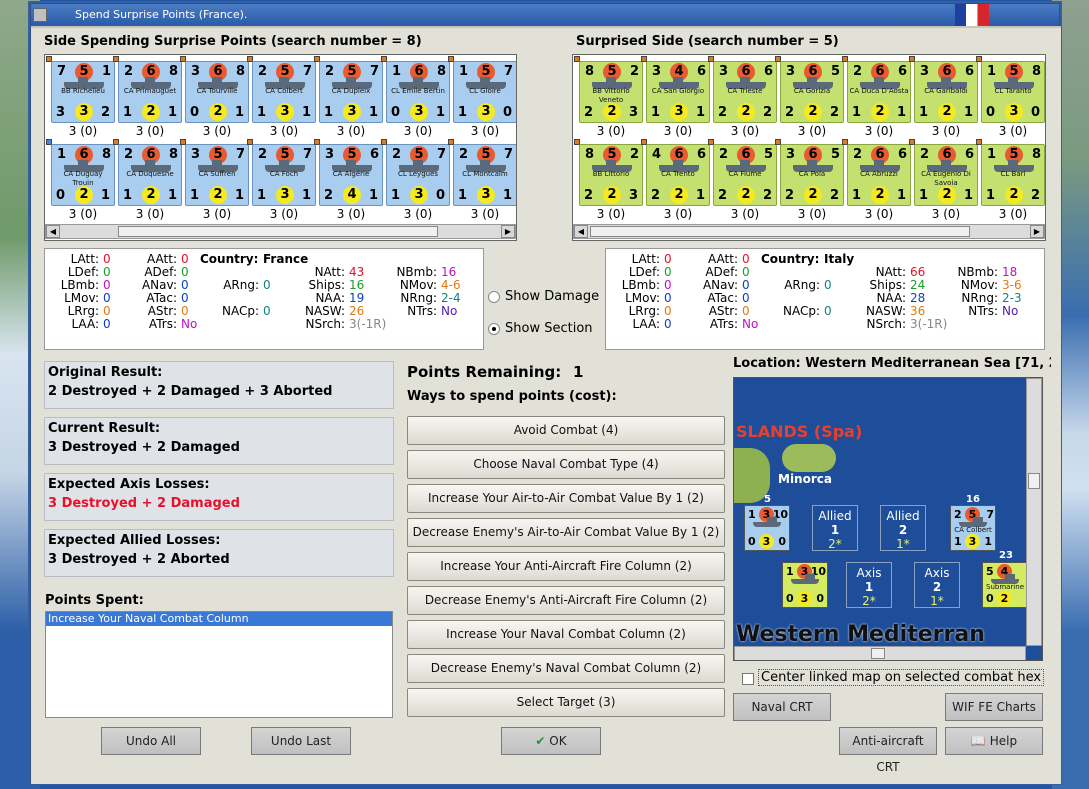  I want to click on unit-counter: 2 6 6 CA Eugenio Di Savoia 1 2 1, so click(946, 175).